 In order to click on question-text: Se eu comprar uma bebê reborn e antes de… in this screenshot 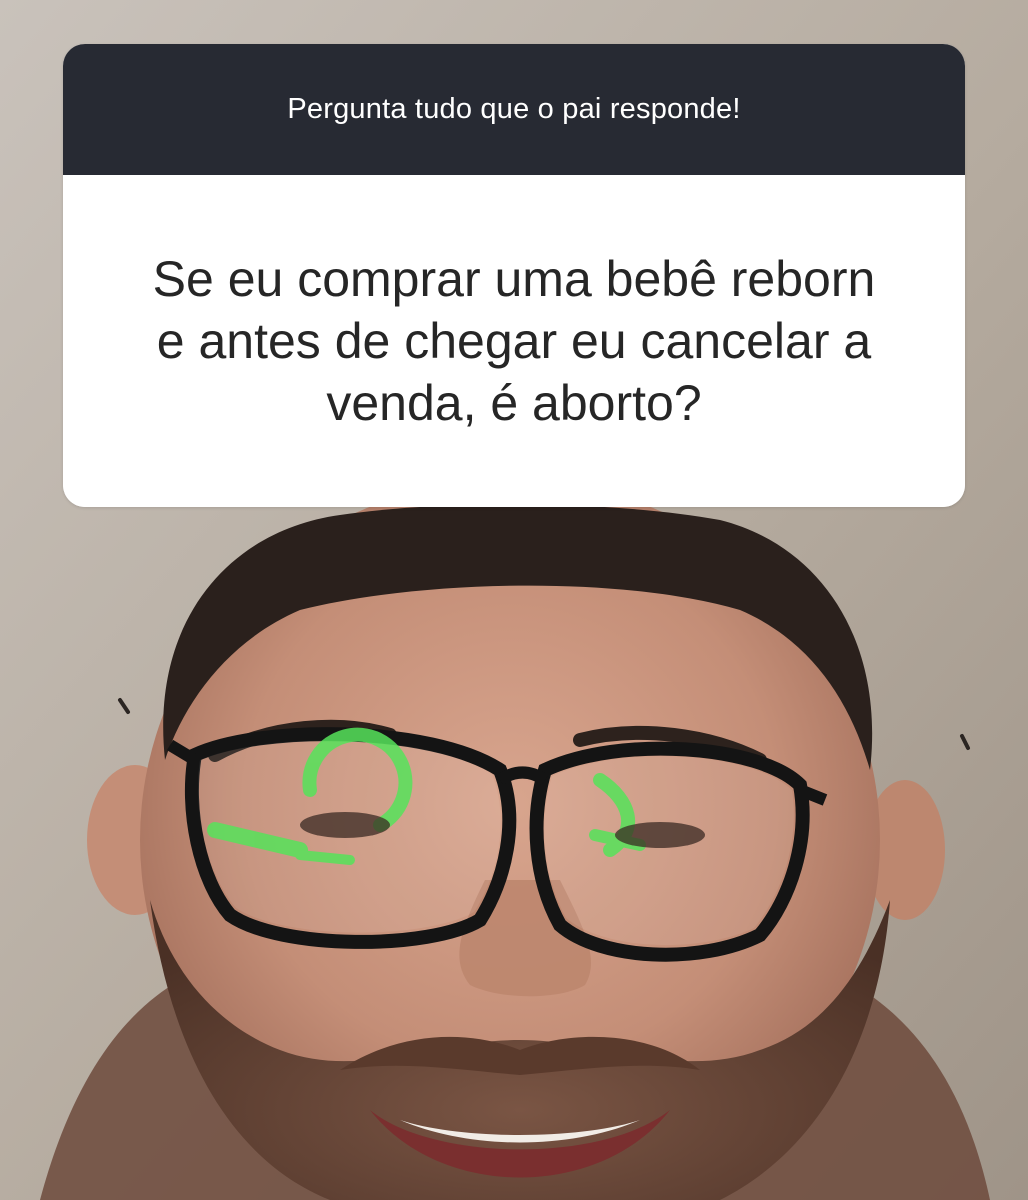, I will do `click(514, 341)`.